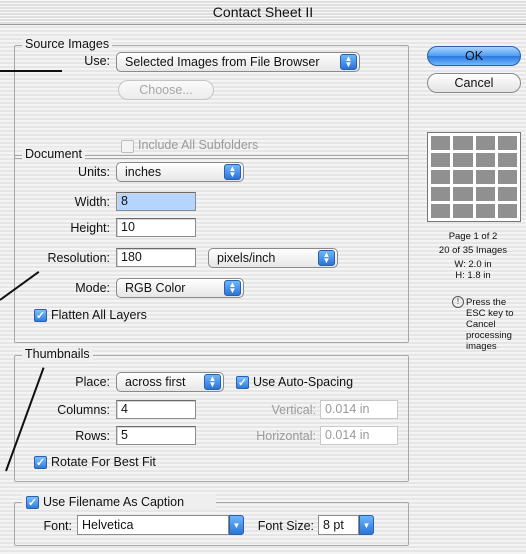  I want to click on resolution-label: Resolution:, so click(78, 258).